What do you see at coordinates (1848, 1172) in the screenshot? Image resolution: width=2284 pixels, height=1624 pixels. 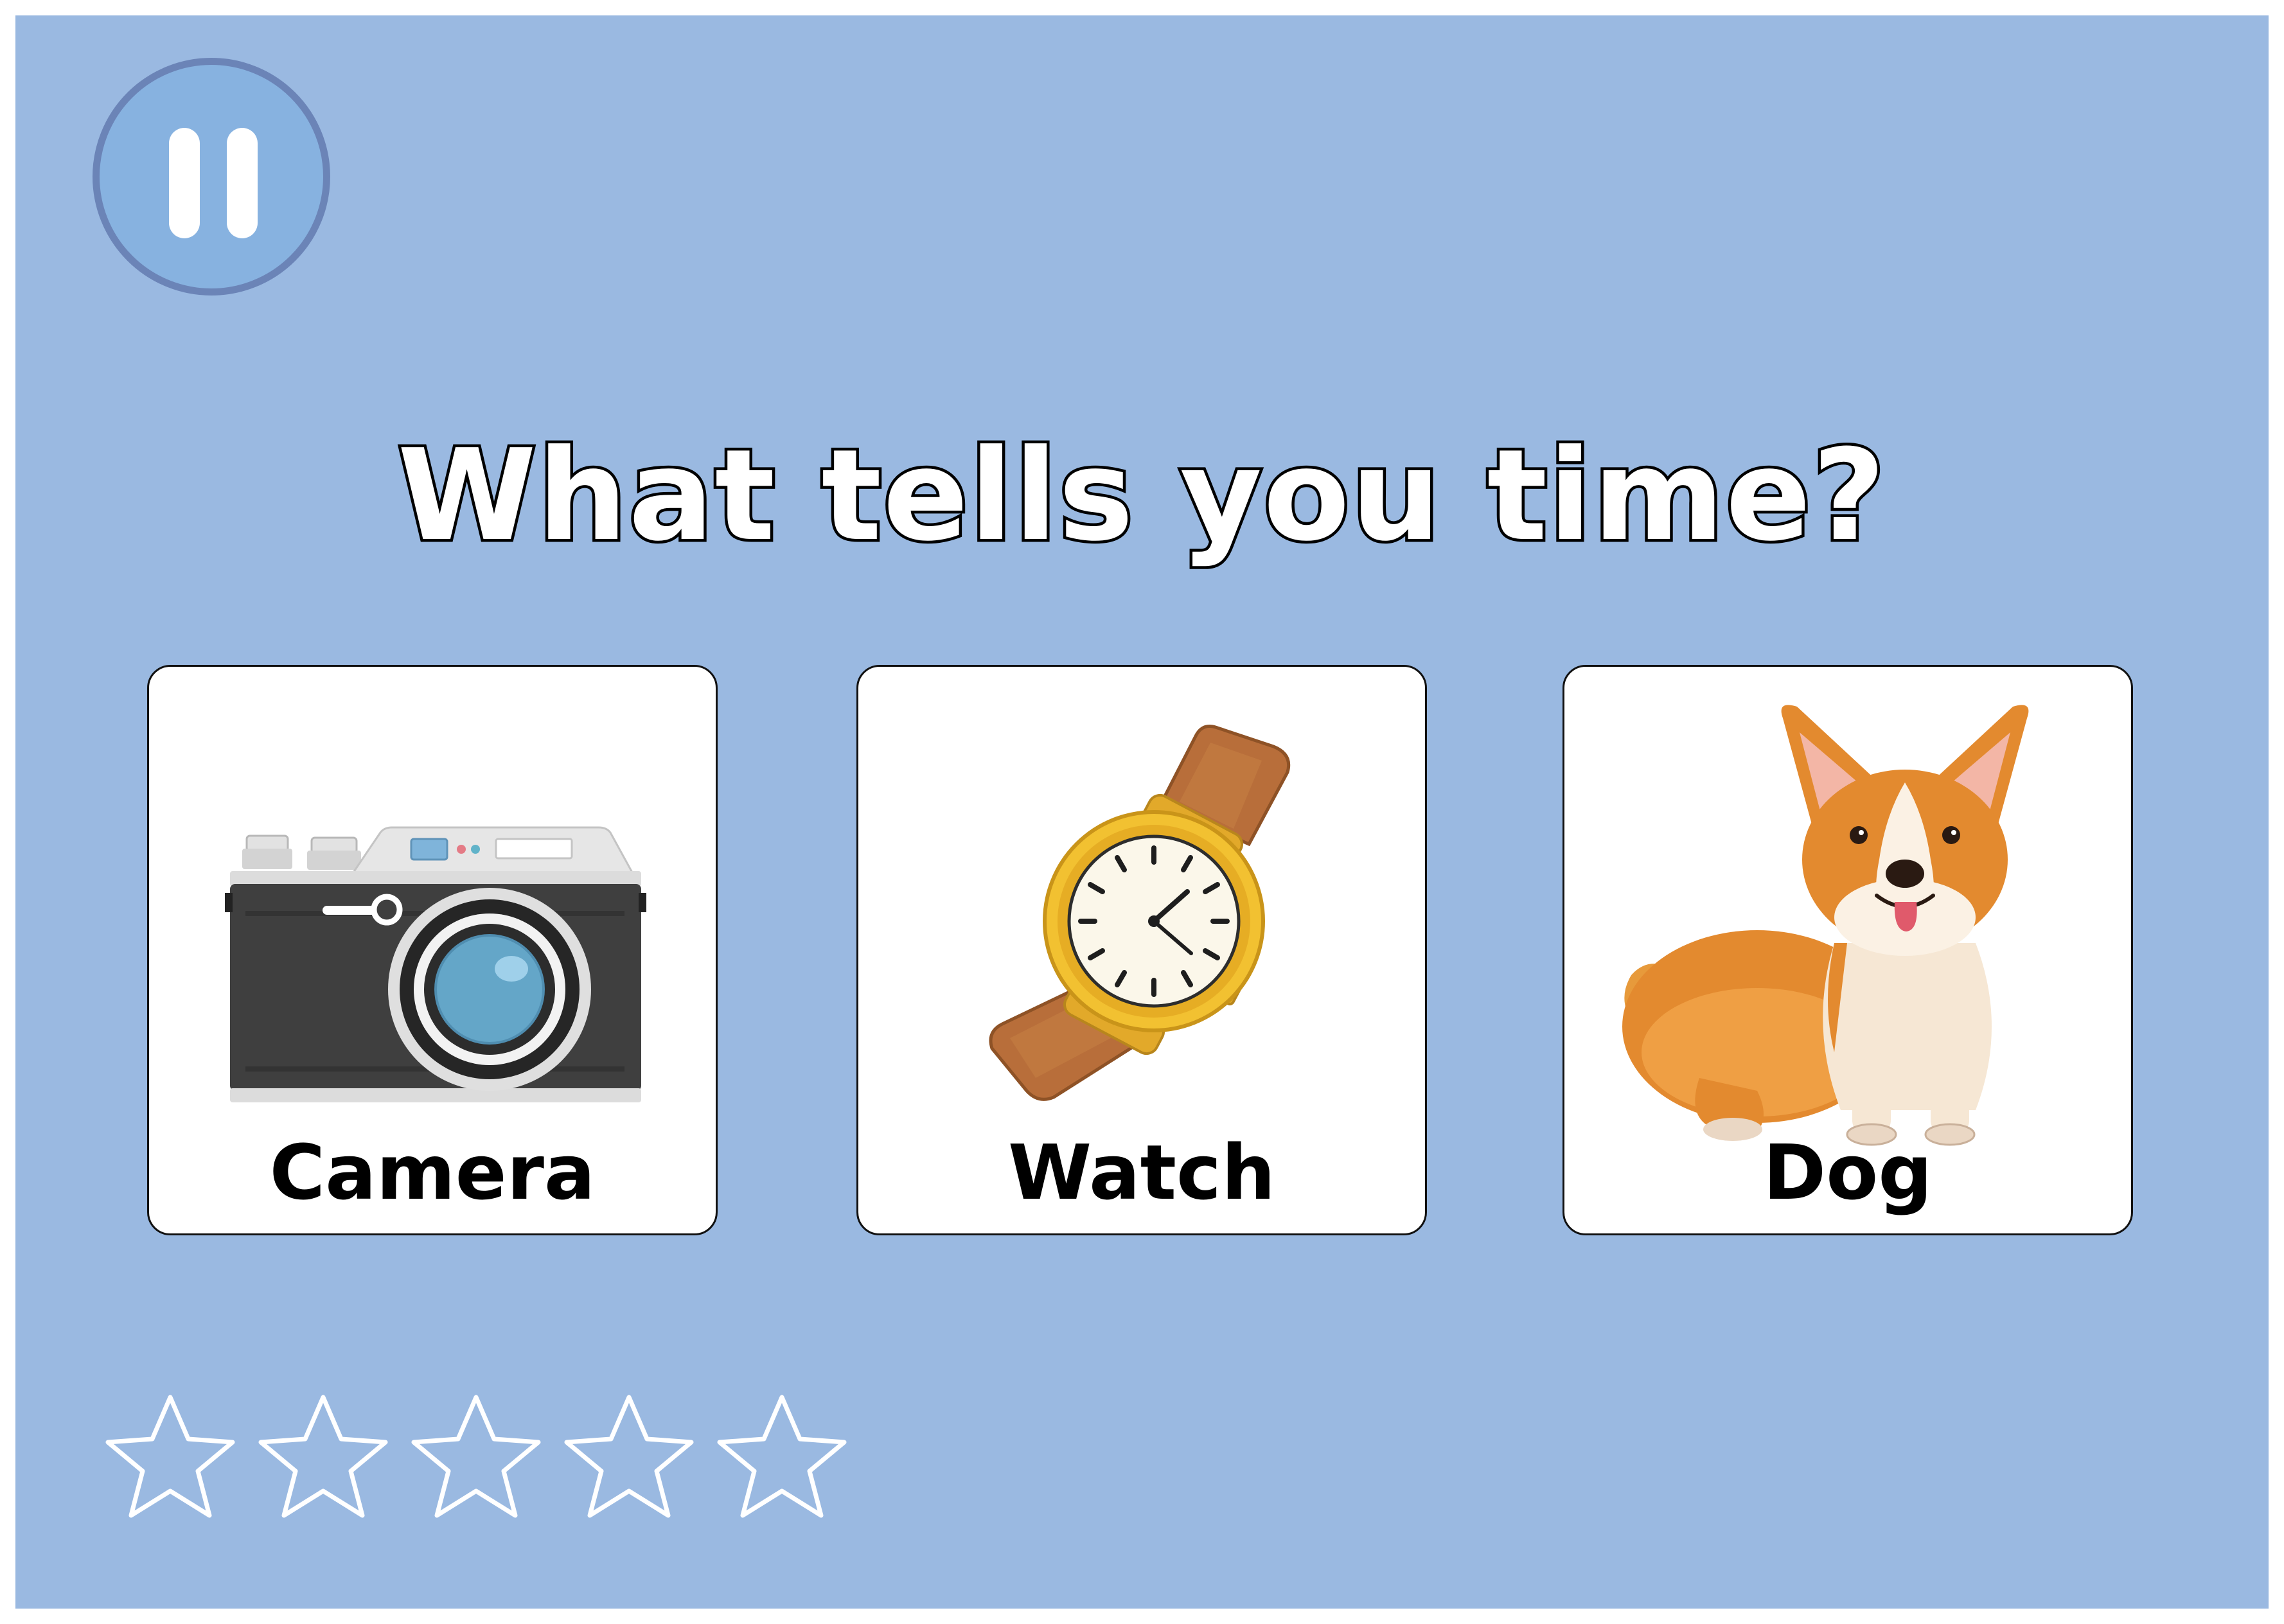 I see `option-label-dog: Dog` at bounding box center [1848, 1172].